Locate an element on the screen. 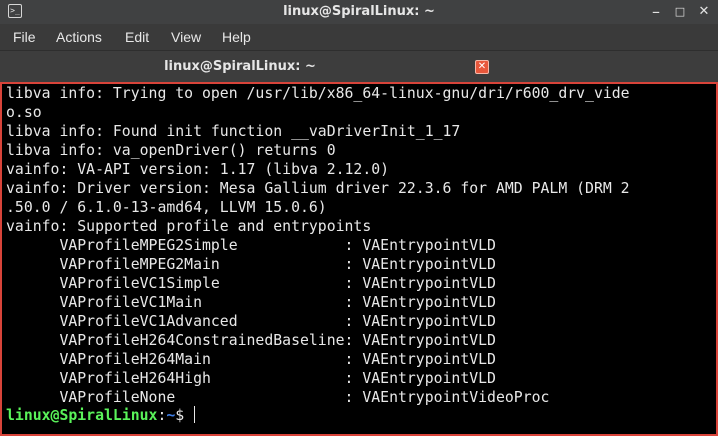 Image resolution: width=718 pixels, height=436 pixels. prompt-path: ~ is located at coordinates (171, 415).